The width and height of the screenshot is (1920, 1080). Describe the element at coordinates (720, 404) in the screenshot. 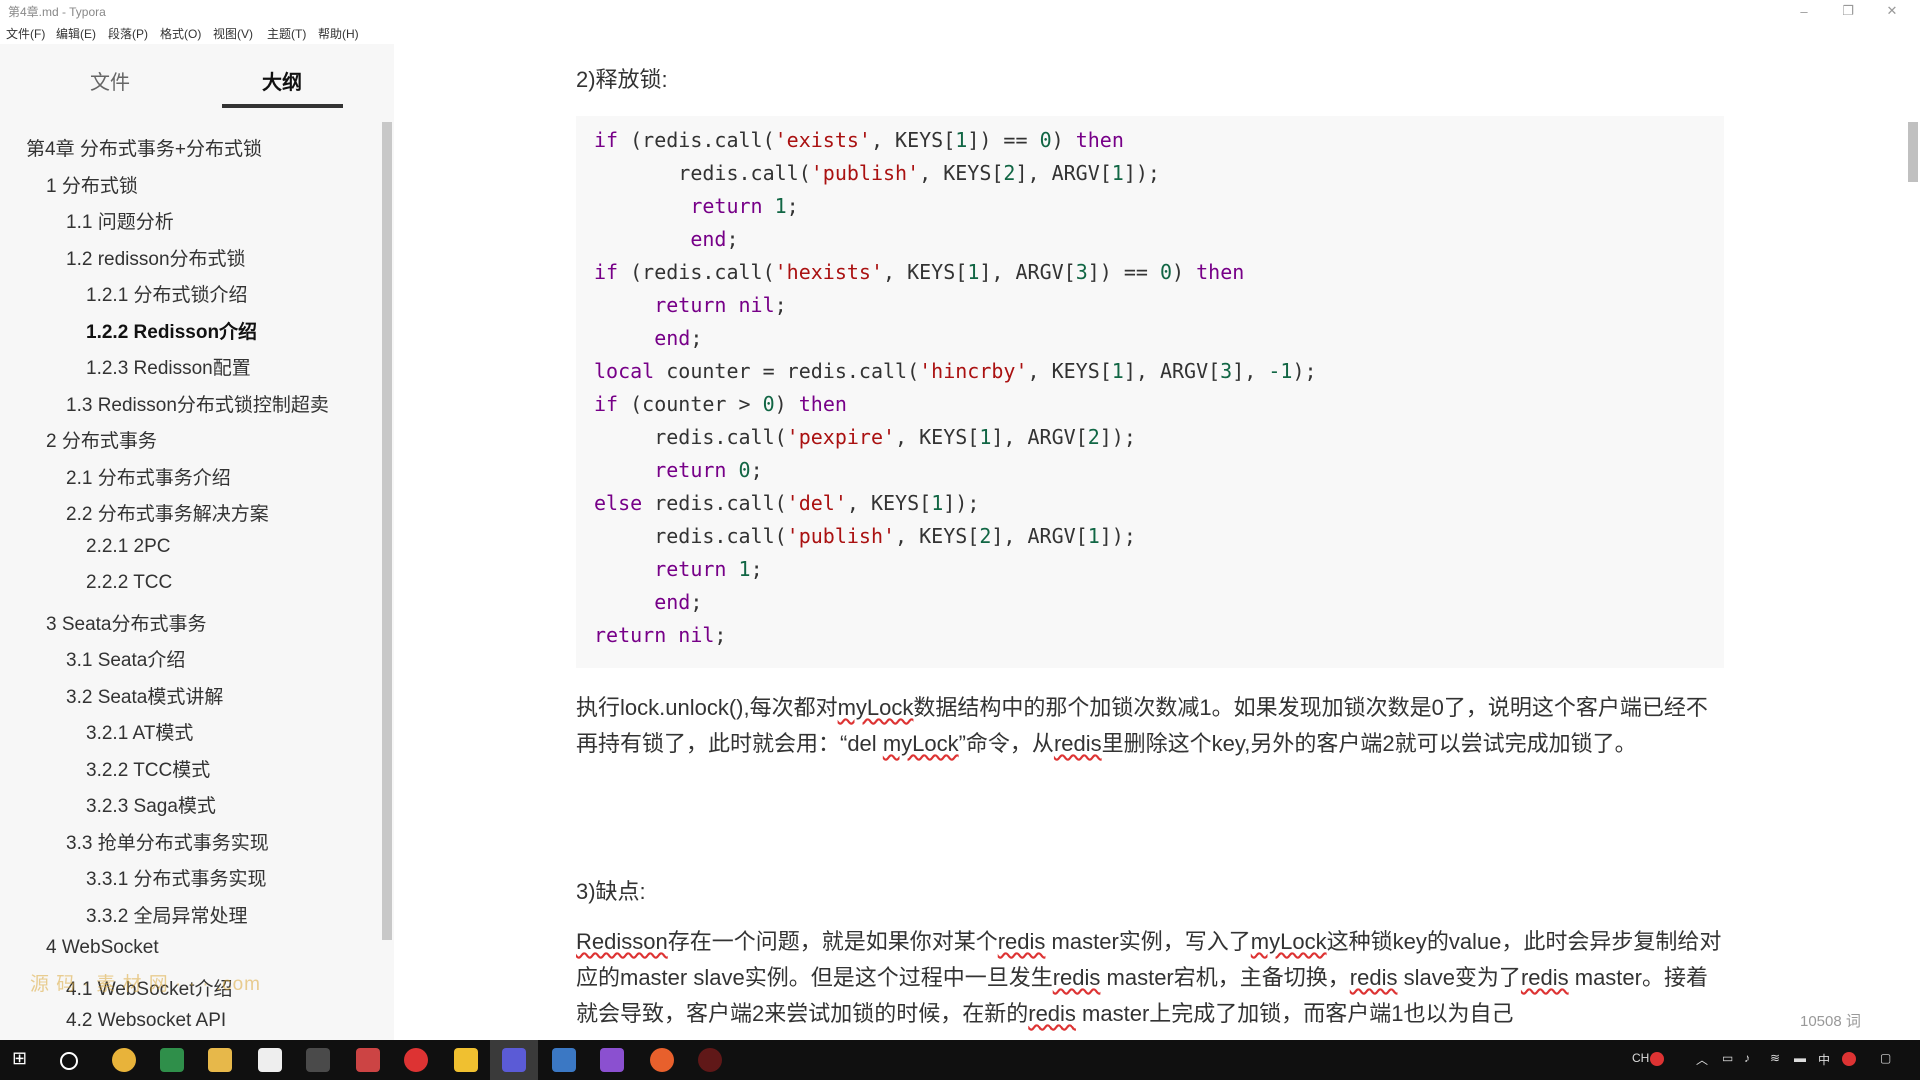

I see `code-line: if (counter > 0) then` at that location.